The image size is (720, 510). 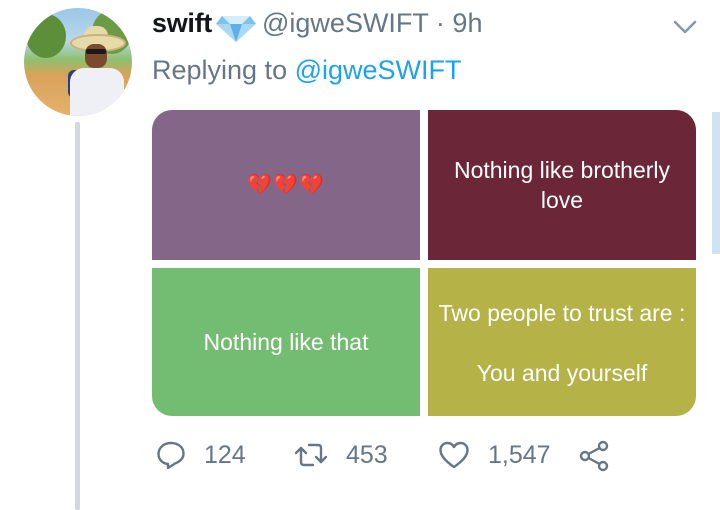 What do you see at coordinates (685, 27) in the screenshot?
I see `chevron-down-icon` at bounding box center [685, 27].